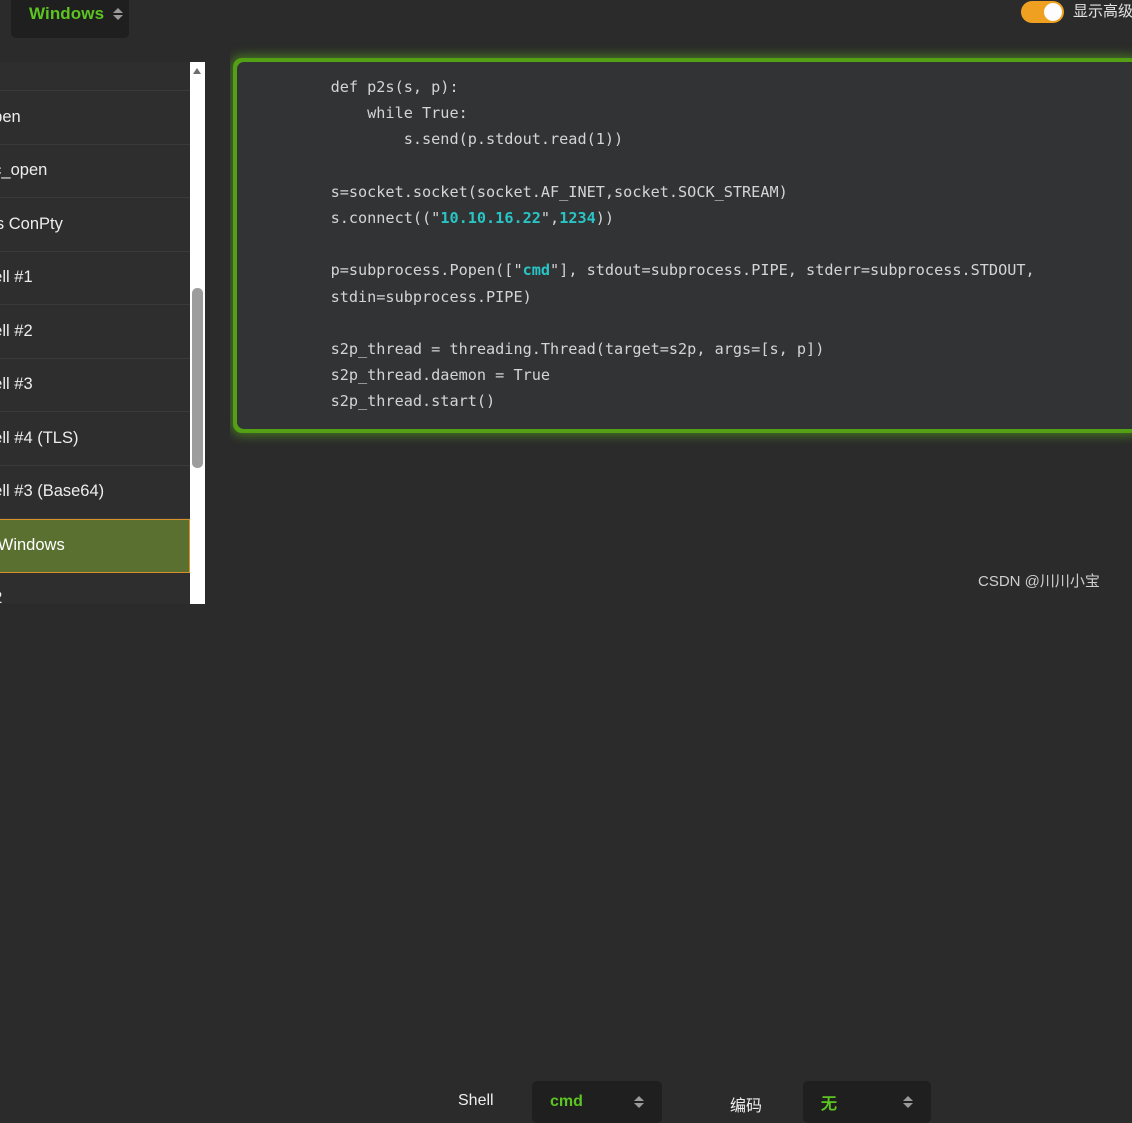  I want to click on list-item-label: hell #1, so click(16, 277).